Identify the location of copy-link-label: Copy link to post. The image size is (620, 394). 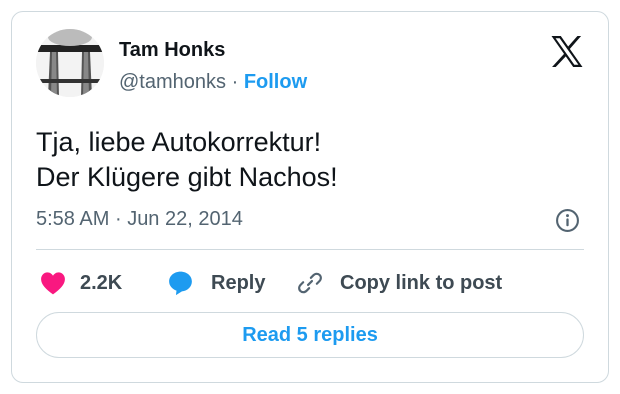
(421, 283).